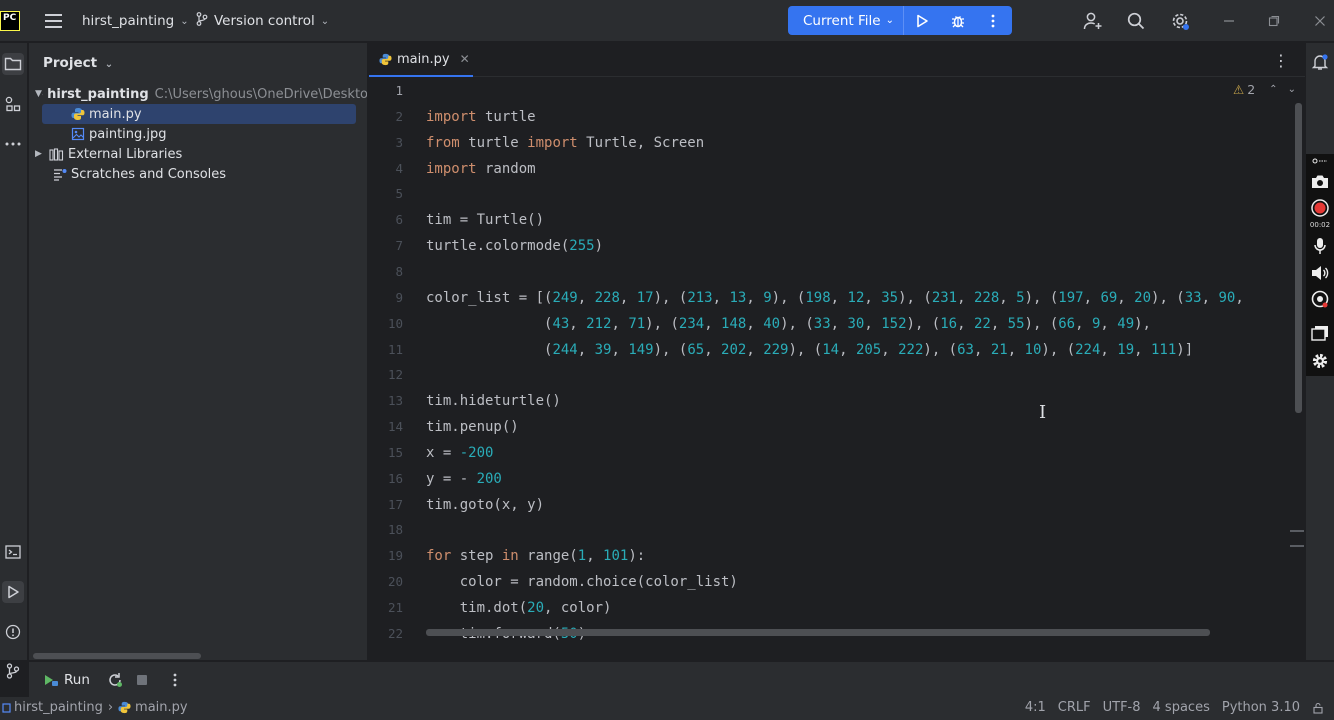 The width and height of the screenshot is (1334, 720). Describe the element at coordinates (135, 21) in the screenshot. I see `project-selector: hirst_painting ⌄` at that location.